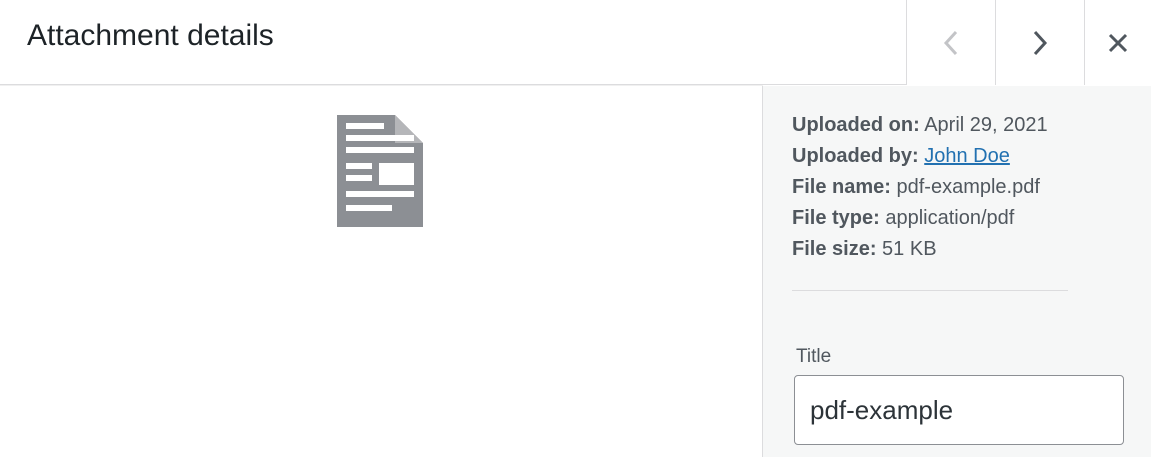 Image resolution: width=1151 pixels, height=457 pixels. I want to click on uploaded-by-link: John Doe, so click(967, 156).